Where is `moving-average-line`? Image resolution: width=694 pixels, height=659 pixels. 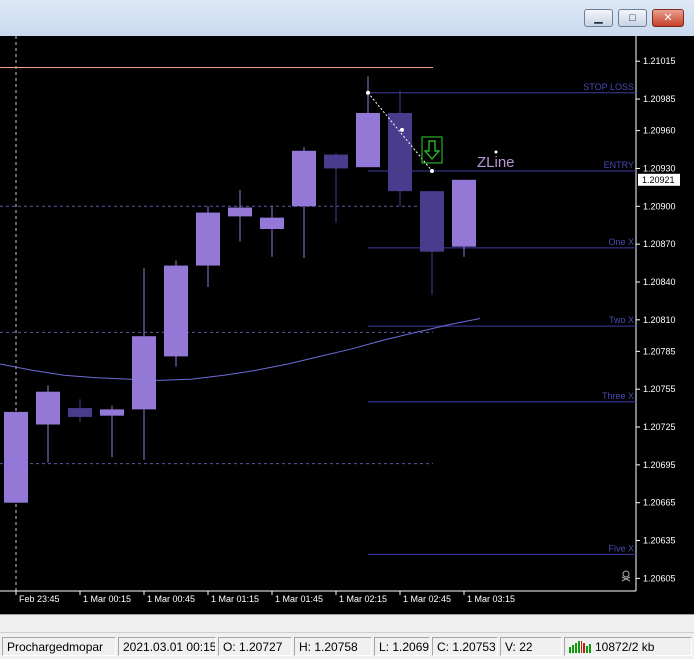 moving-average-line is located at coordinates (240, 349).